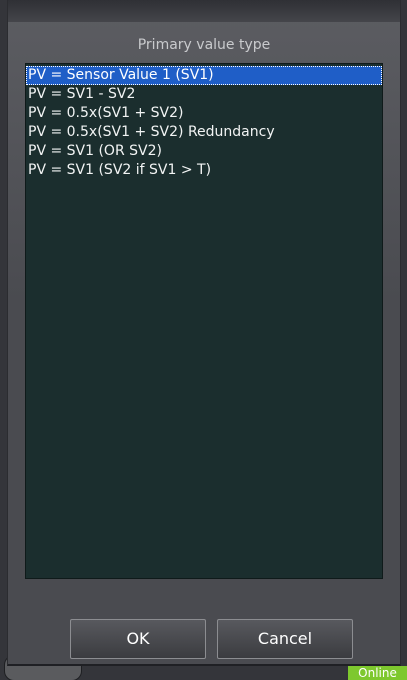 The image size is (407, 680). Describe the element at coordinates (377, 673) in the screenshot. I see `online-status-badge: Online` at that location.